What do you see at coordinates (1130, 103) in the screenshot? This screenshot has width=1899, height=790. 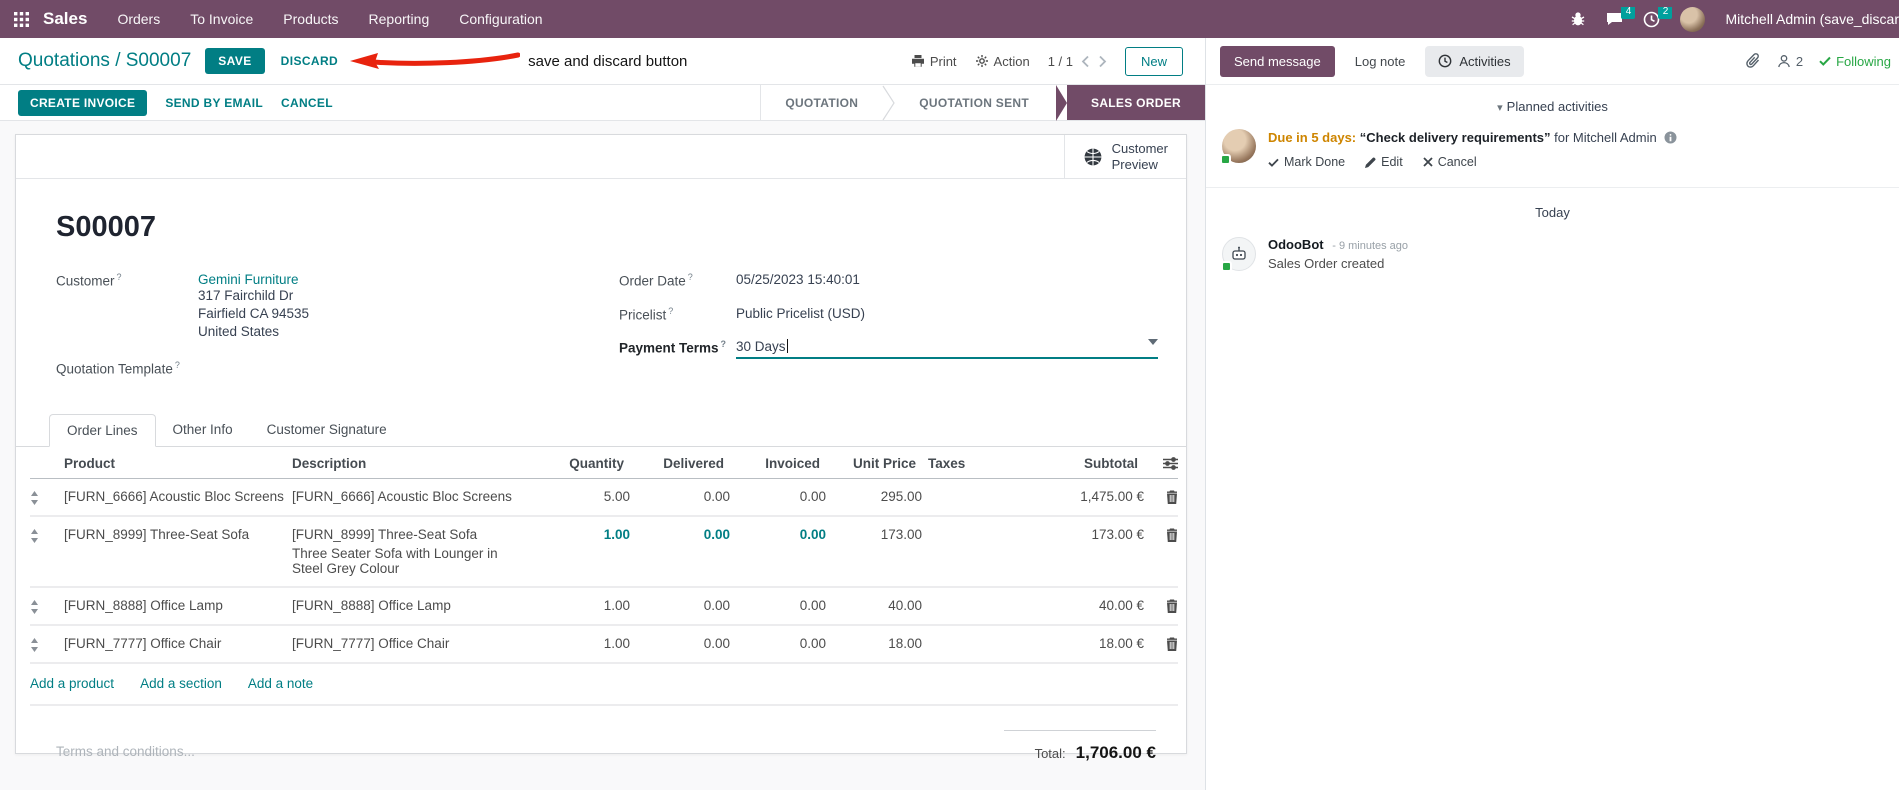 I see `stage-sales-order: SALES ORDER` at bounding box center [1130, 103].